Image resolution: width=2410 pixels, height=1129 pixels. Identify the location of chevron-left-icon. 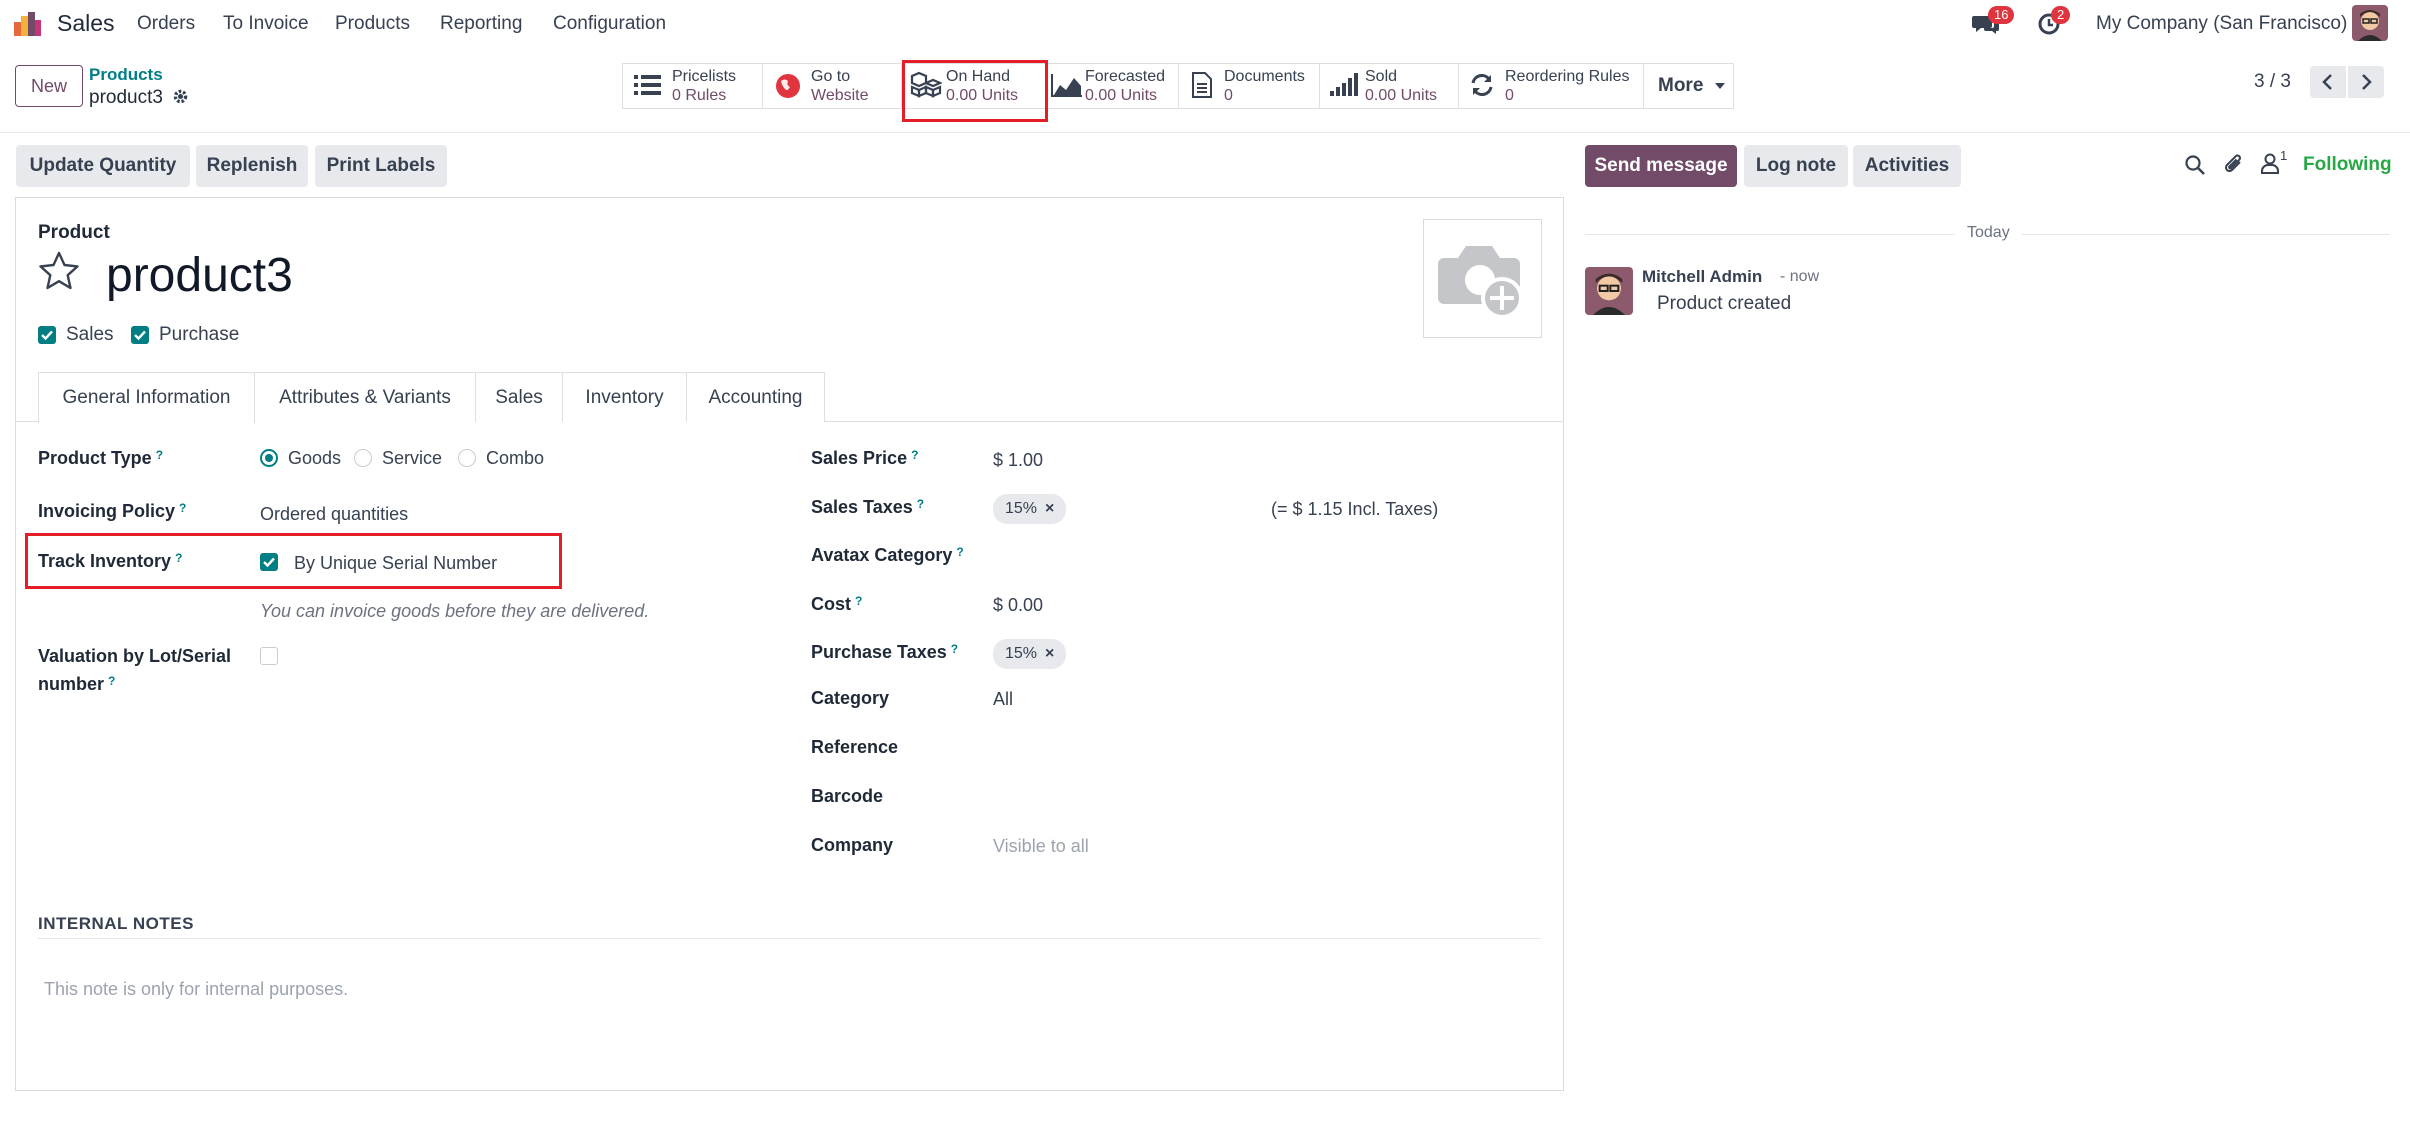
(2327, 82).